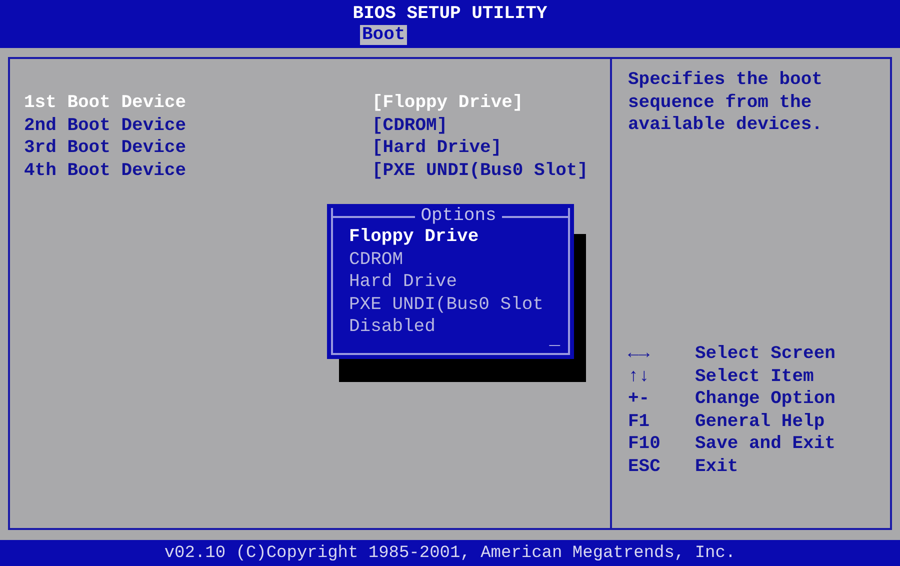 This screenshot has width=900, height=566. What do you see at coordinates (458, 259) in the screenshot?
I see `option-item: CDROM` at bounding box center [458, 259].